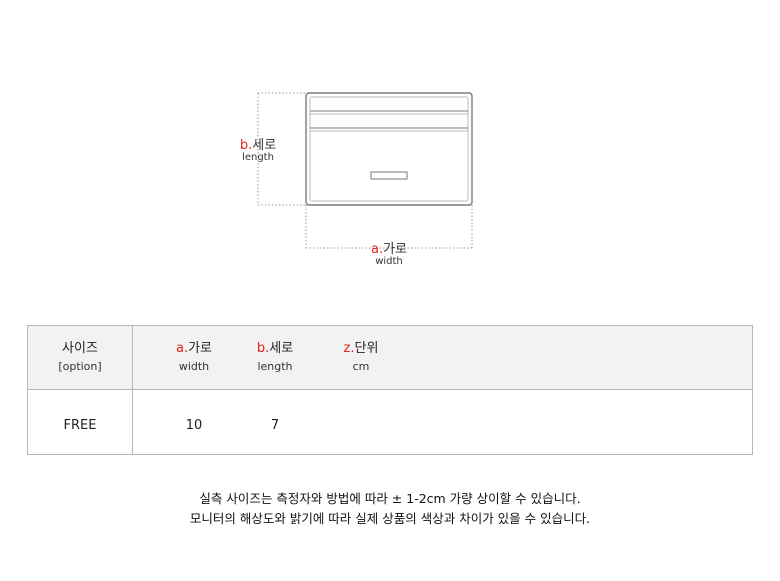 This screenshot has height=581, width=780. Describe the element at coordinates (264, 145) in the screenshot. I see `length-ko: 세로` at that location.